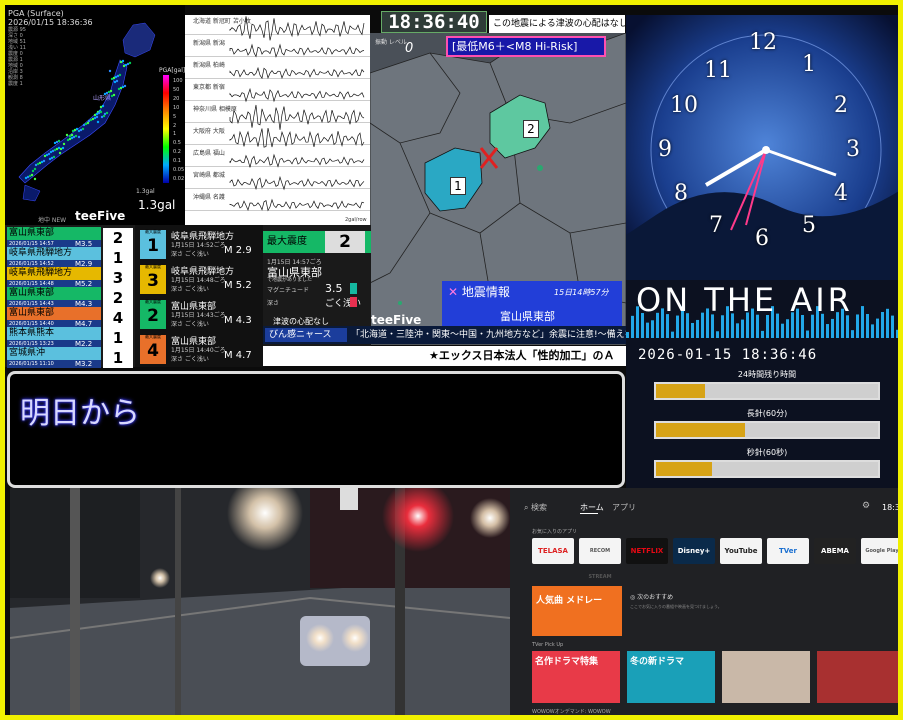 The width and height of the screenshot is (903, 720). I want to click on tab-home: ホーム, so click(592, 507).